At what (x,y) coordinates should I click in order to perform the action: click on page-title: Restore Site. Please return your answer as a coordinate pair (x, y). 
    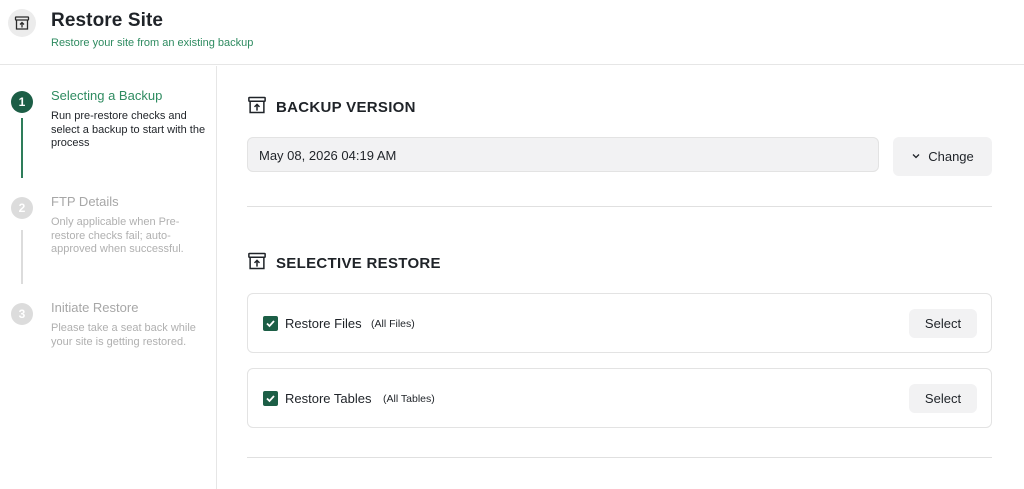
    Looking at the image, I should click on (107, 20).